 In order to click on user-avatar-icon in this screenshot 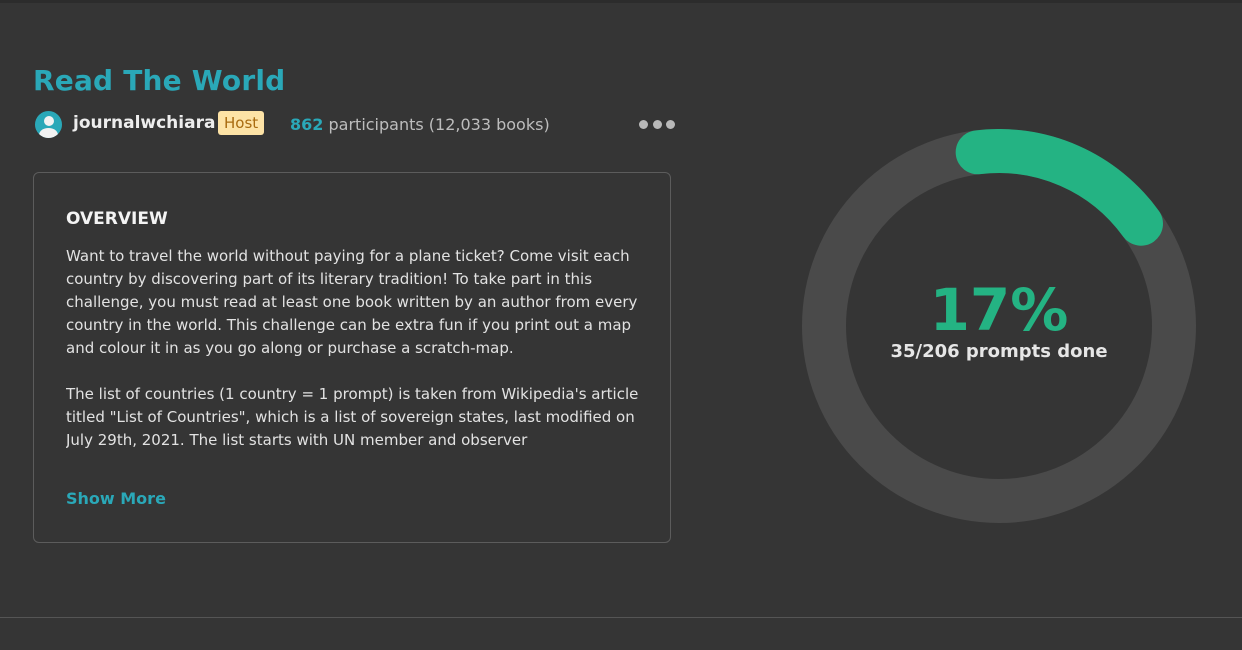, I will do `click(48, 124)`.